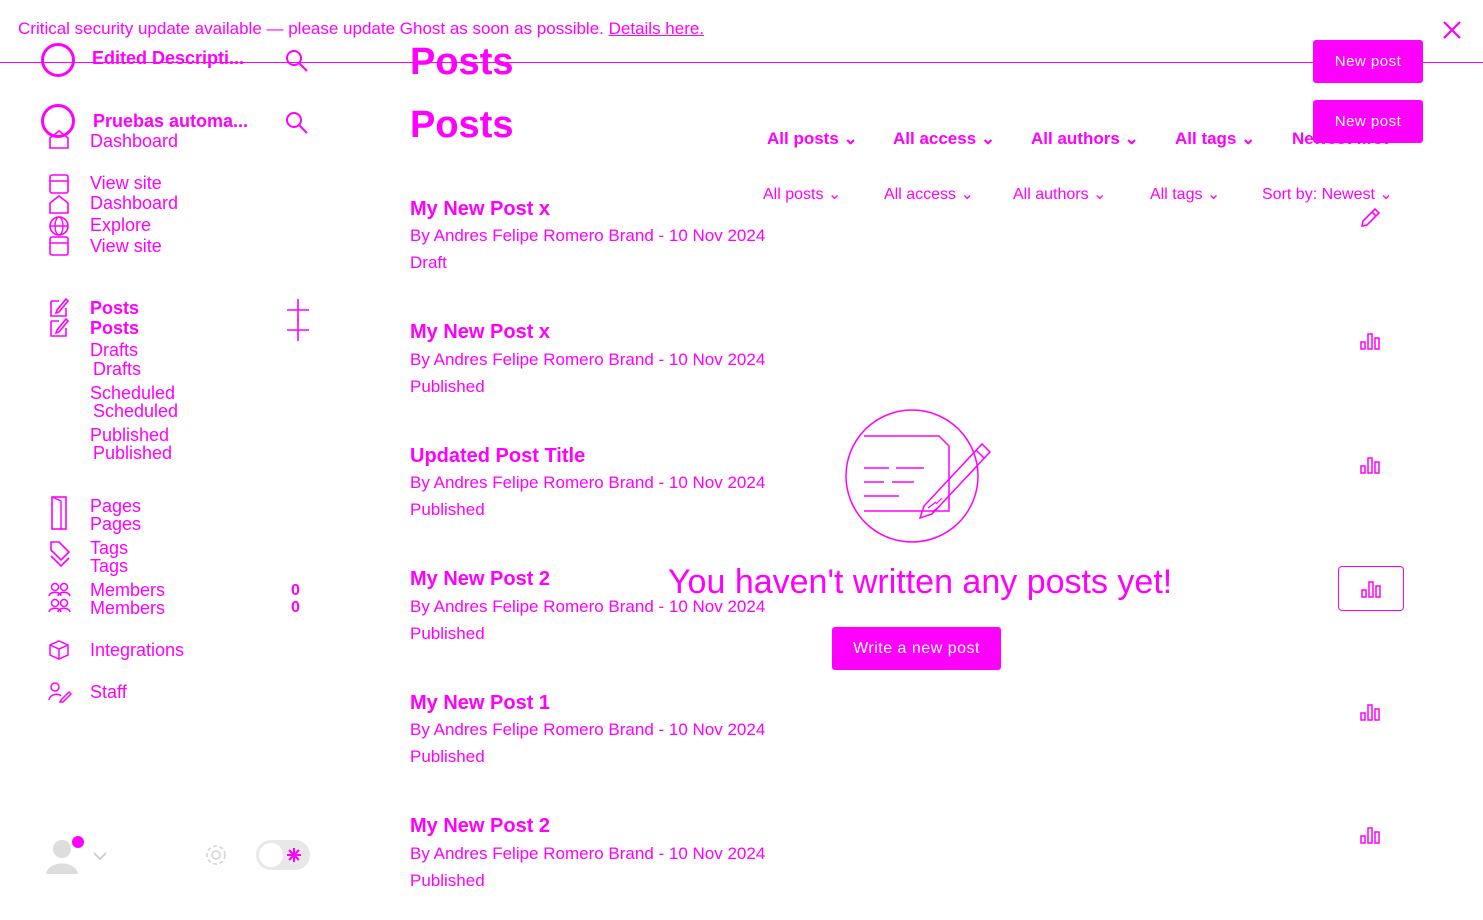 This screenshot has width=1483, height=920. I want to click on user-menu, so click(75, 856).